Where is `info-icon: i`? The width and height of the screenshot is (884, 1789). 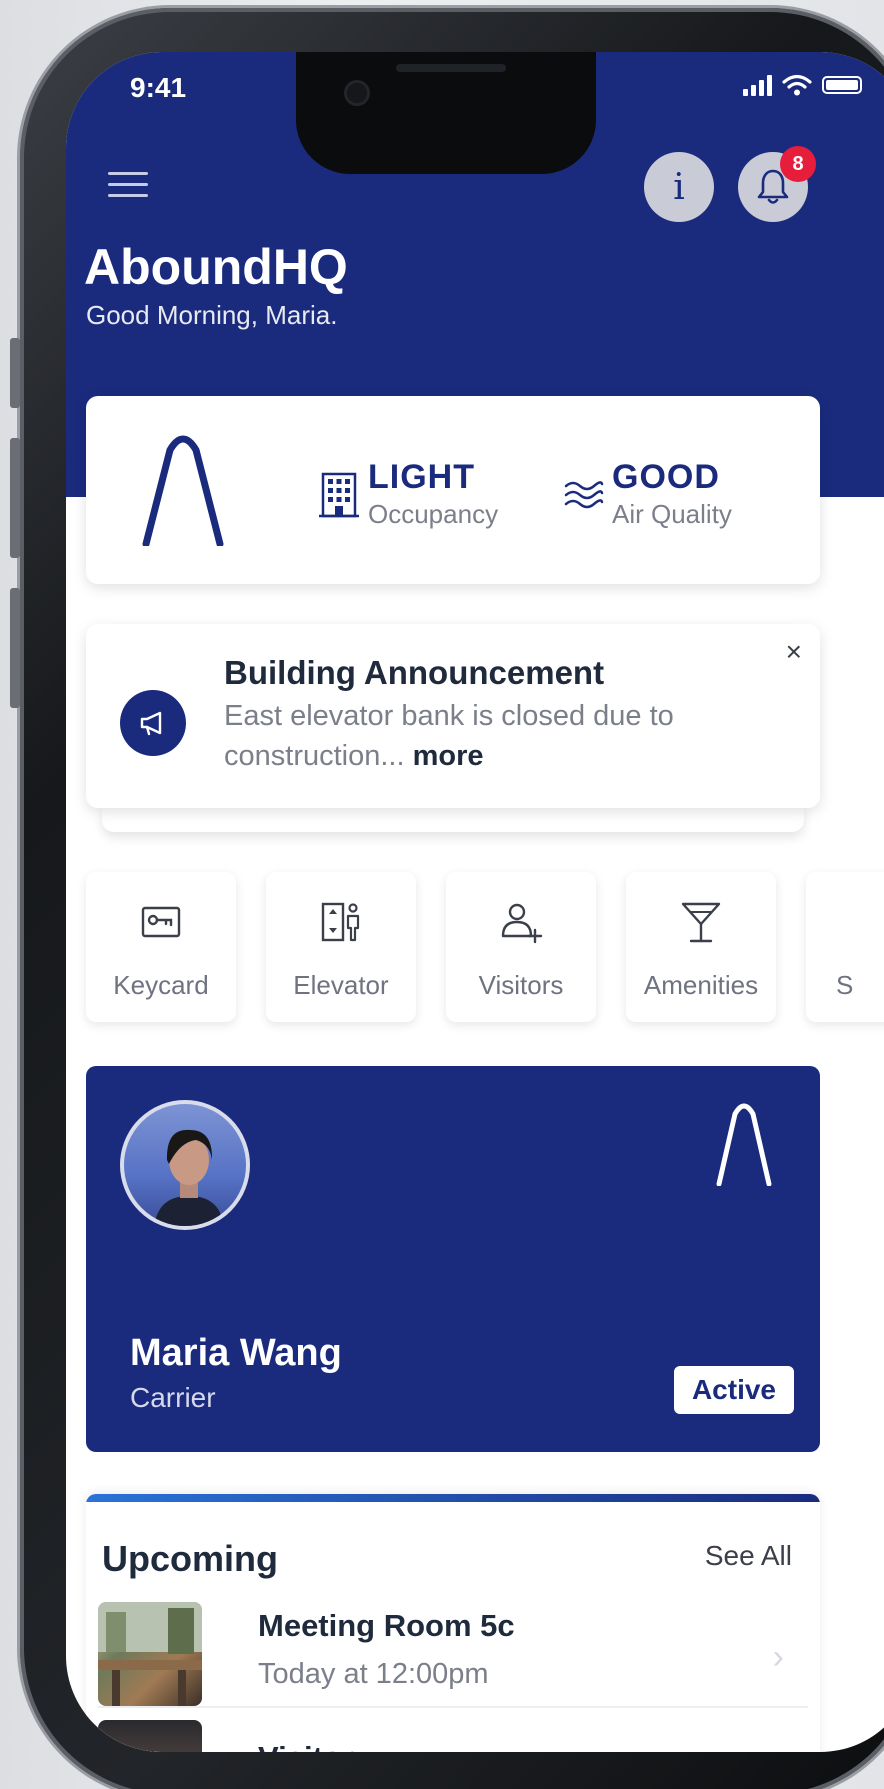 info-icon: i is located at coordinates (679, 187).